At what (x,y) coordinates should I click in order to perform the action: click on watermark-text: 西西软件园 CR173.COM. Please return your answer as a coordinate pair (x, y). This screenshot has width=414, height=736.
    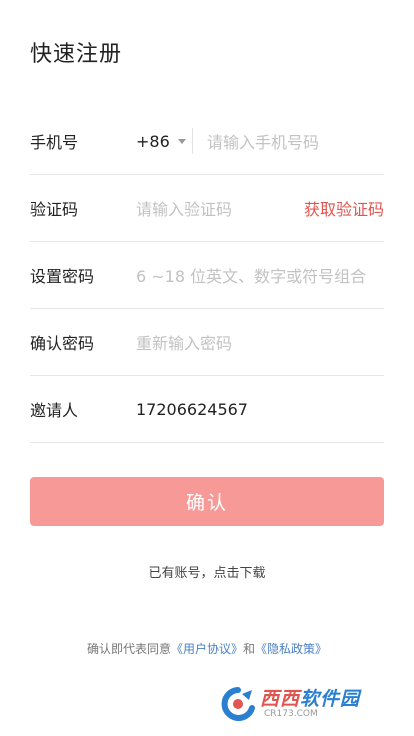
    Looking at the image, I should click on (310, 704).